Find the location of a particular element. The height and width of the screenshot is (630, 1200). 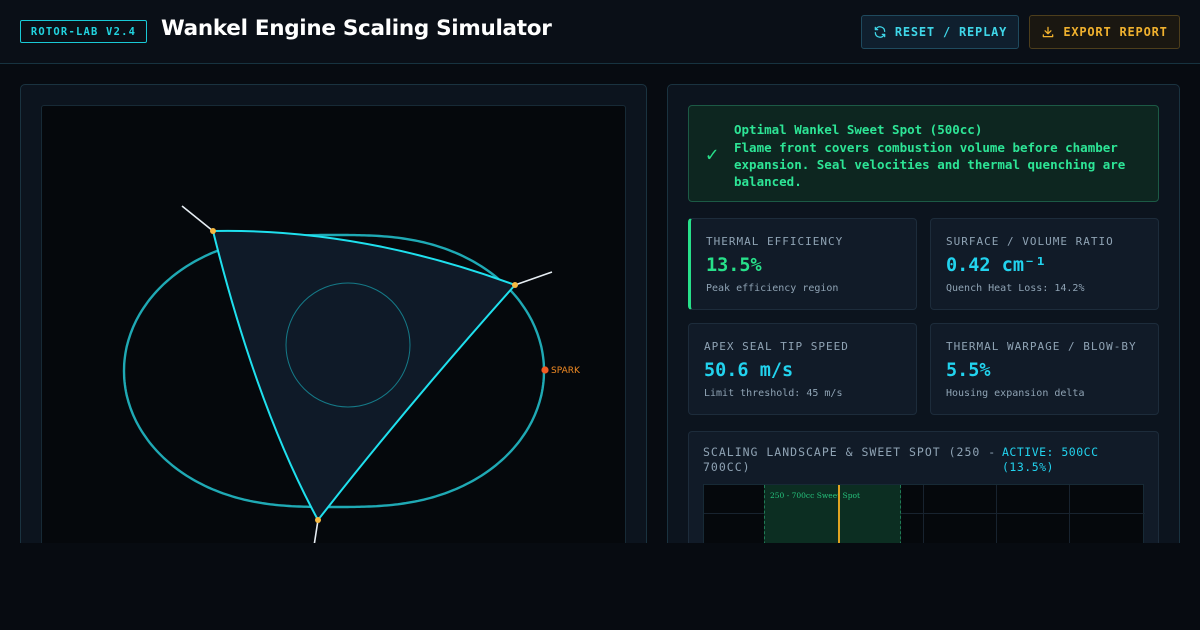

card-label: SURFACE / VOLUME RATIO is located at coordinates (1030, 241).